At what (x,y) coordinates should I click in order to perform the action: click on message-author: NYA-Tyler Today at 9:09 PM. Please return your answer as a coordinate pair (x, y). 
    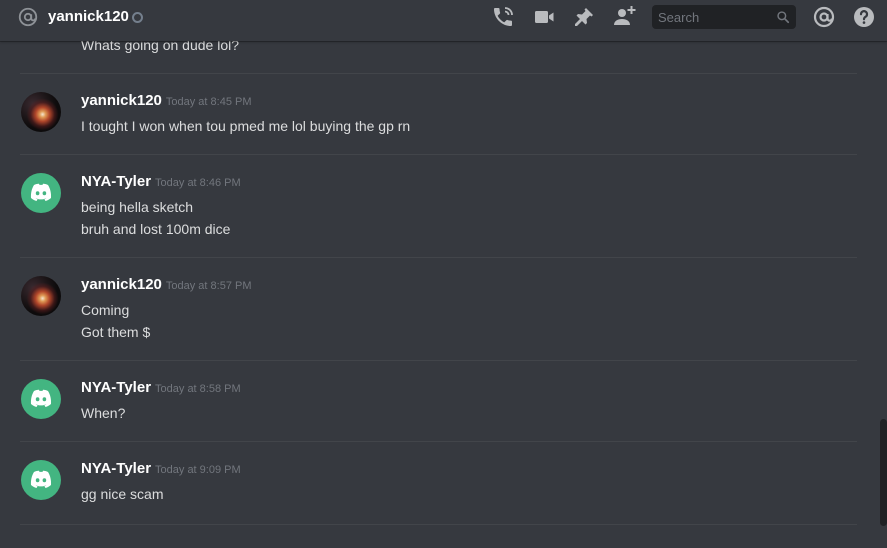
    Looking at the image, I should click on (161, 468).